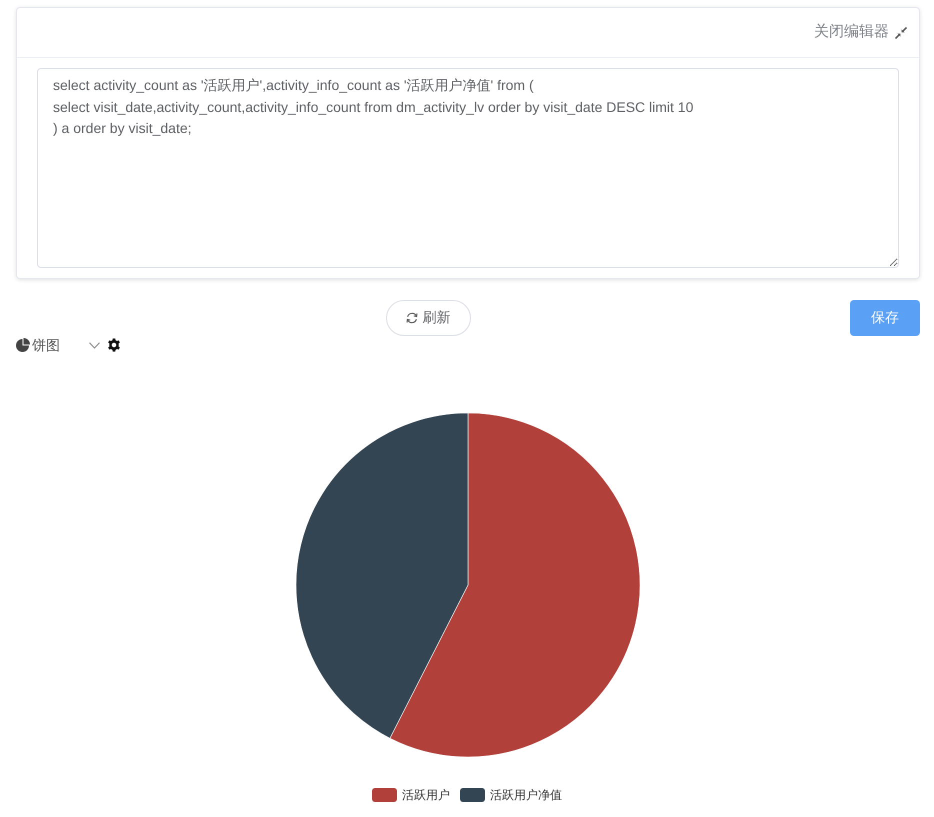 The height and width of the screenshot is (817, 934). Describe the element at coordinates (412, 318) in the screenshot. I see `refresh-icon` at that location.